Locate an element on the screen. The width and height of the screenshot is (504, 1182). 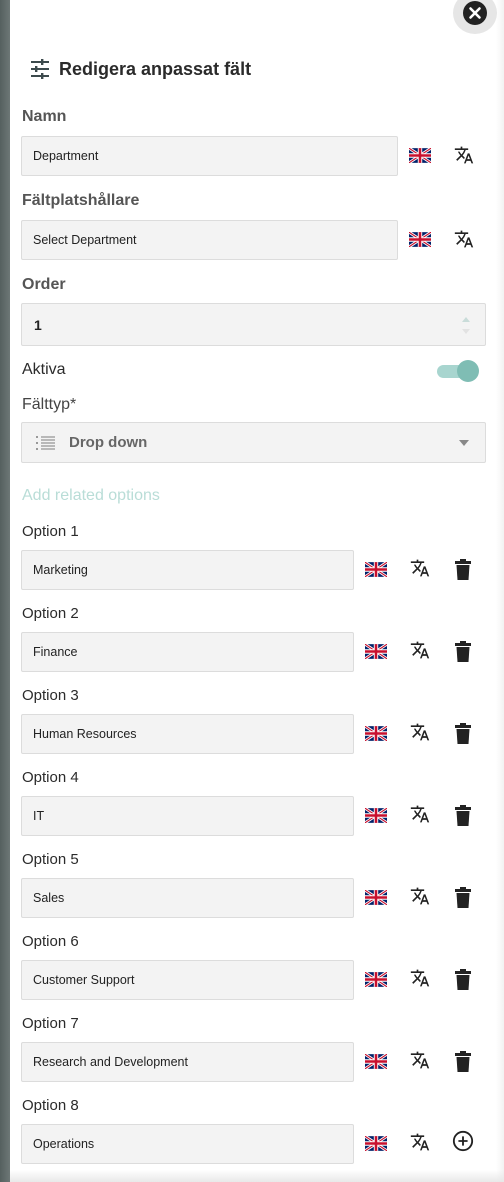
option-label: Option 3 is located at coordinates (50, 695).